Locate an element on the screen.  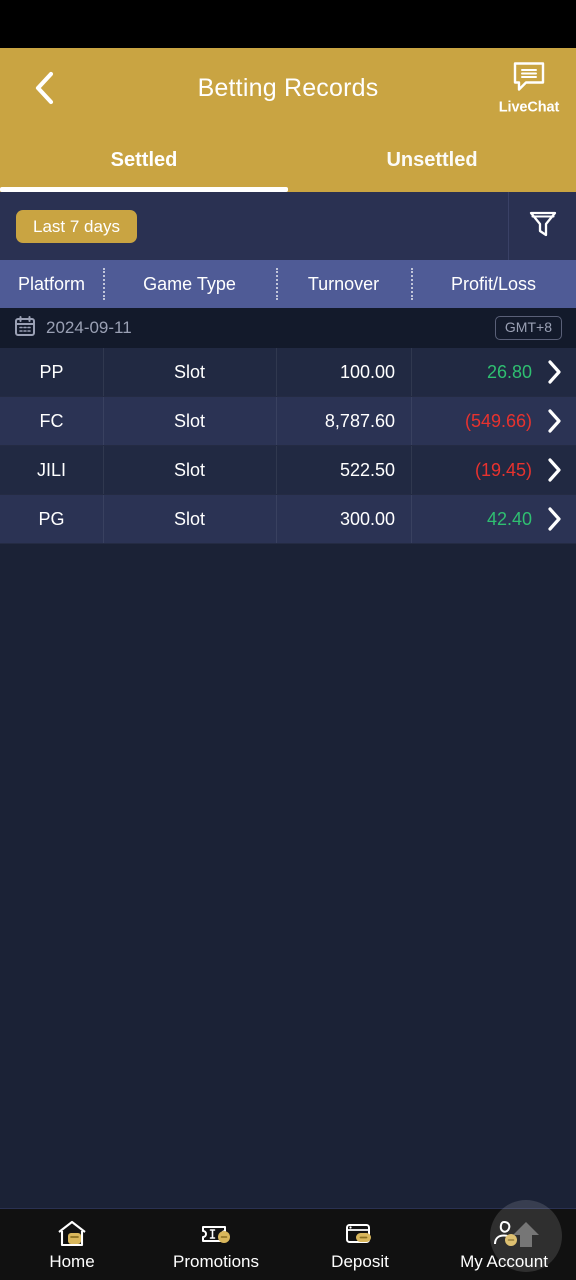
nav-label-promotions: Promotions is located at coordinates (216, 1261).